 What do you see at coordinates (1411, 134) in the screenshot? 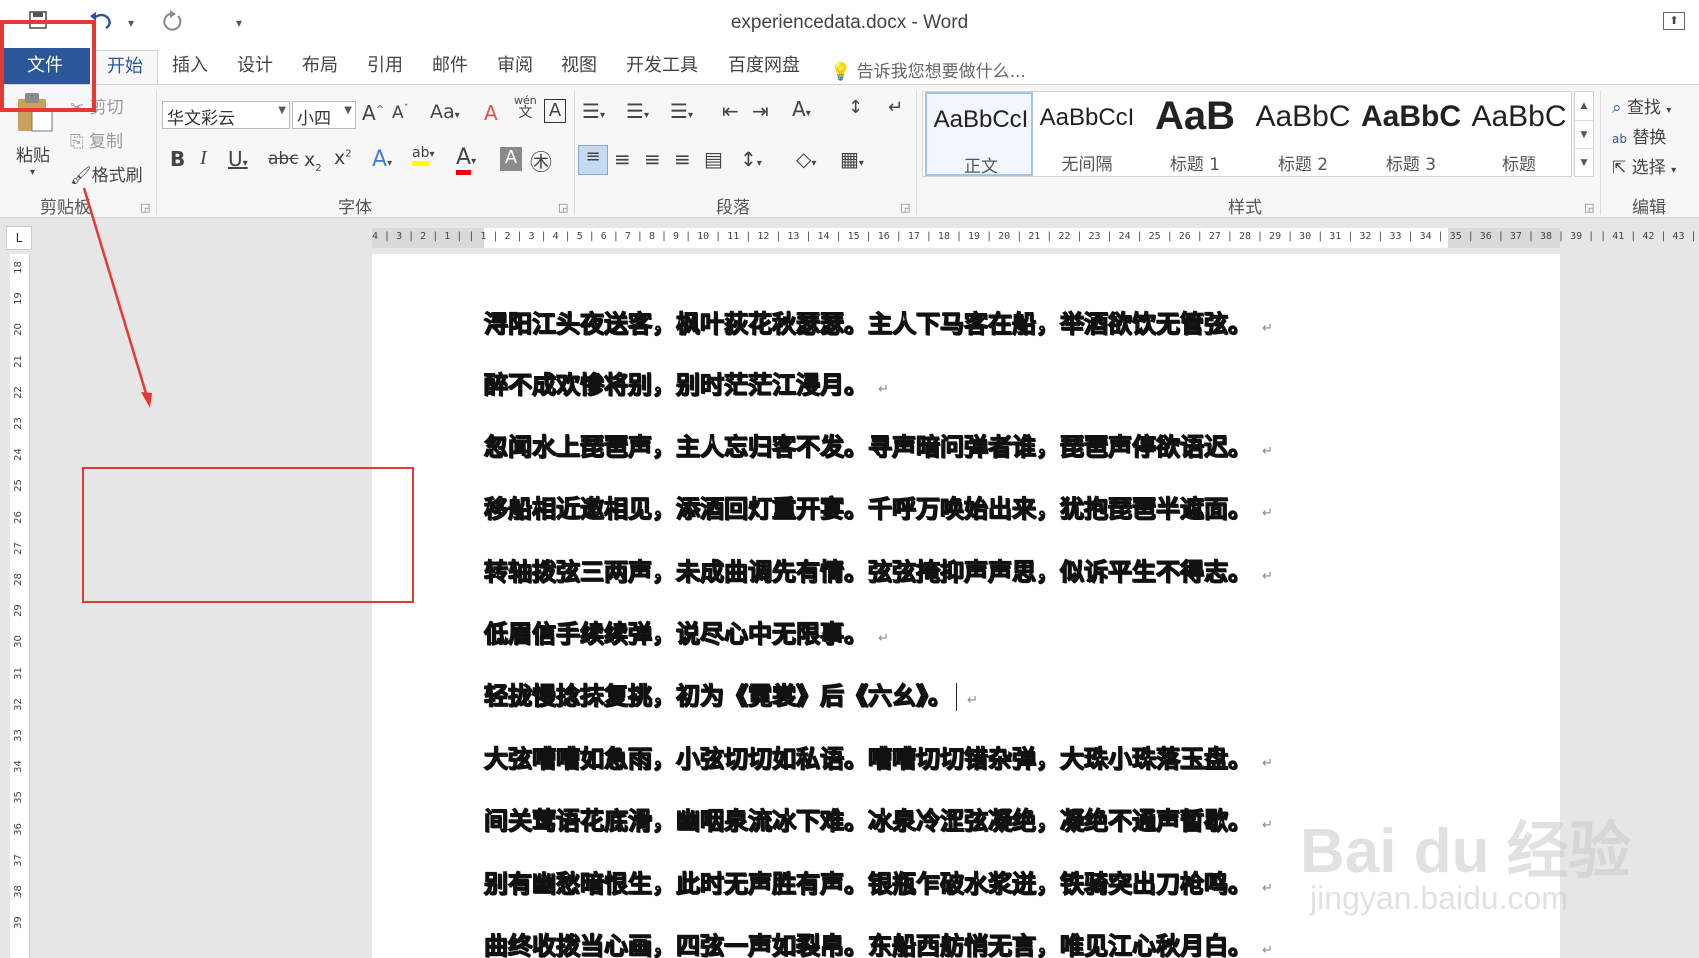
I see `style-heading-3: AaBbC 标题 3` at bounding box center [1411, 134].